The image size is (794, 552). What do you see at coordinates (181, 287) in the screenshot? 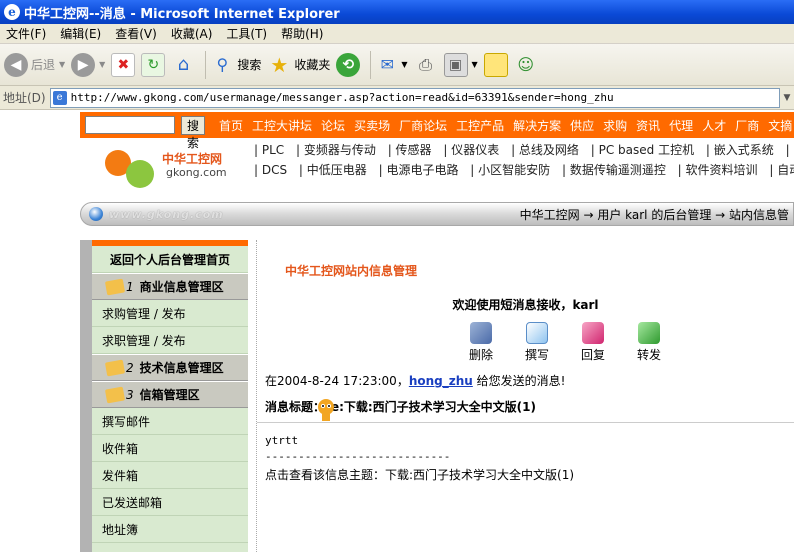
I see `section-label: 商业信息管理区` at bounding box center [181, 287].